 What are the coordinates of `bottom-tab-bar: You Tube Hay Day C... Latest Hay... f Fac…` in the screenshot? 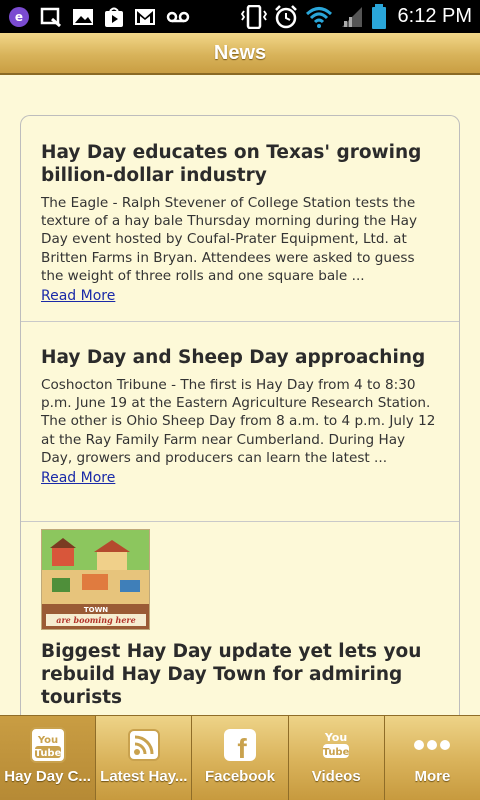 It's located at (240, 757).